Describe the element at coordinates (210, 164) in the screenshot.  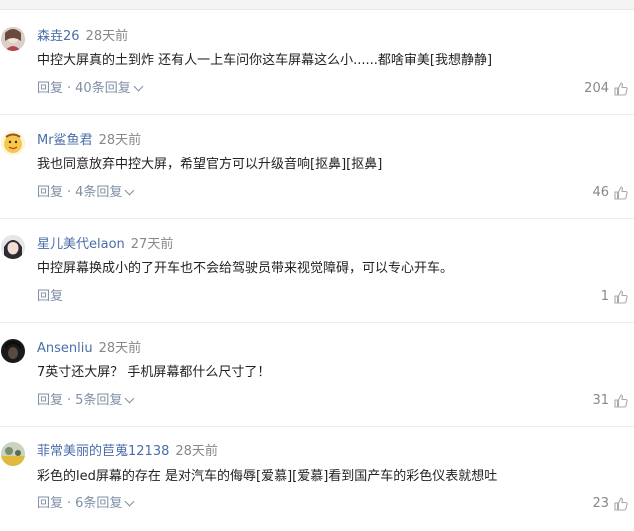
I see `comment-text: 我也同意放弃中控大屏，希望官方可以升级音响[抠鼻][抠鼻]` at that location.